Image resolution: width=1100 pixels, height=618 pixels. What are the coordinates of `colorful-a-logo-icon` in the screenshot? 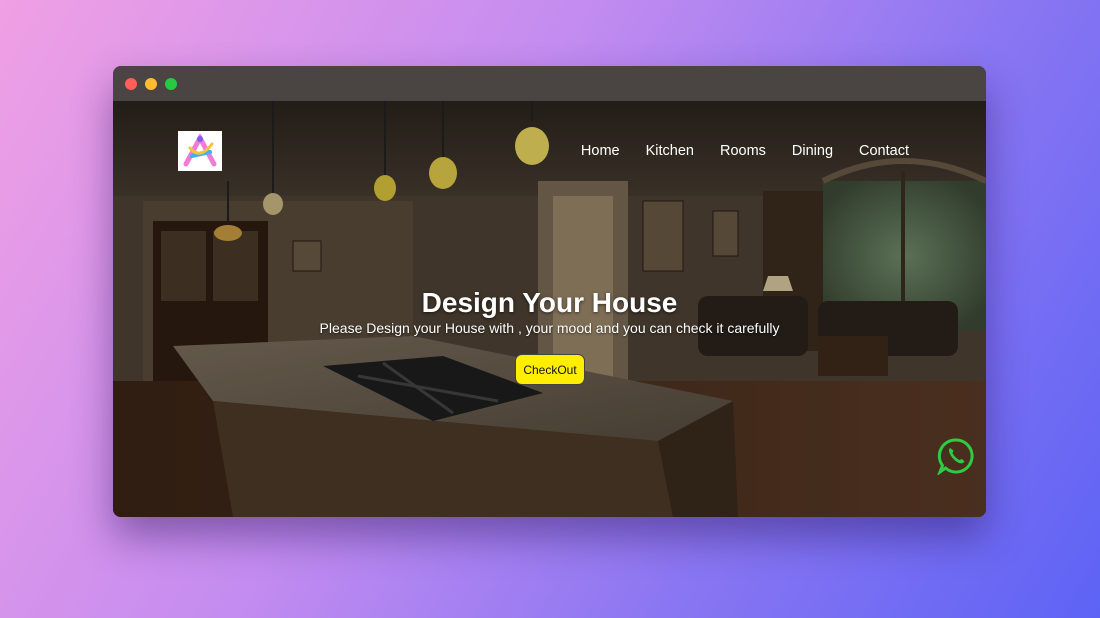 It's located at (200, 150).